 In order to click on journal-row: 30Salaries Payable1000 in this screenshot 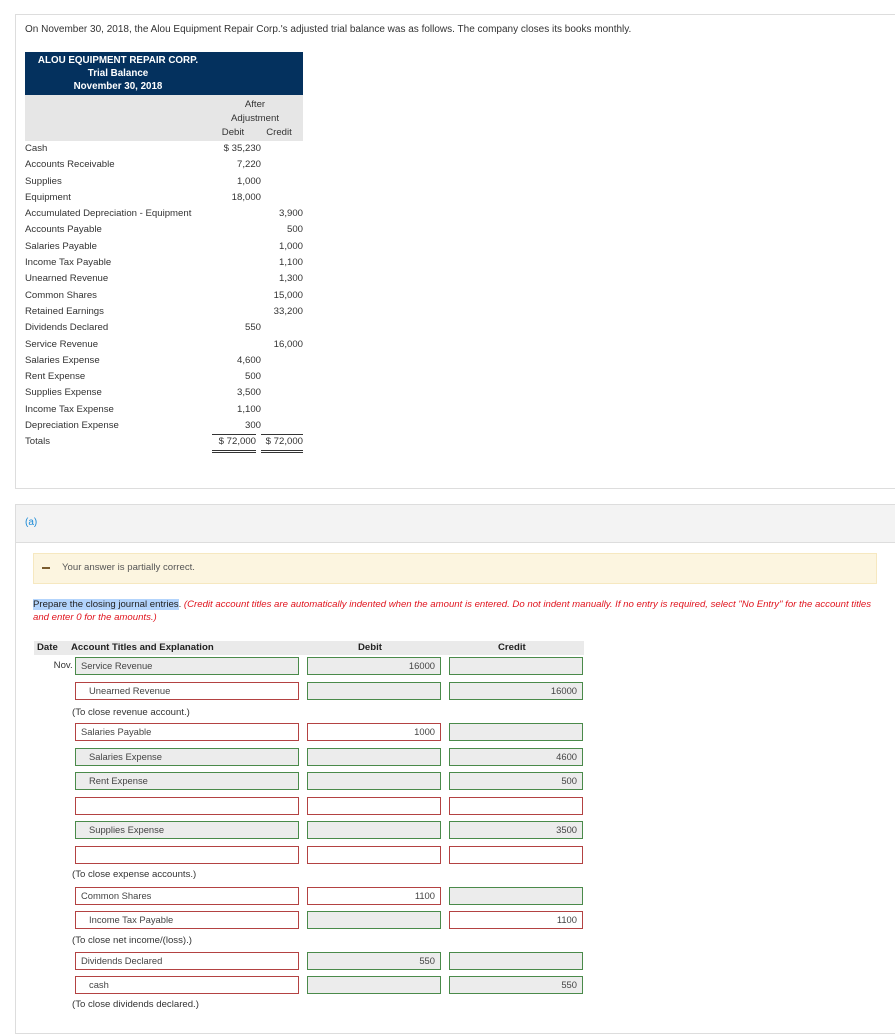, I will do `click(314, 732)`.